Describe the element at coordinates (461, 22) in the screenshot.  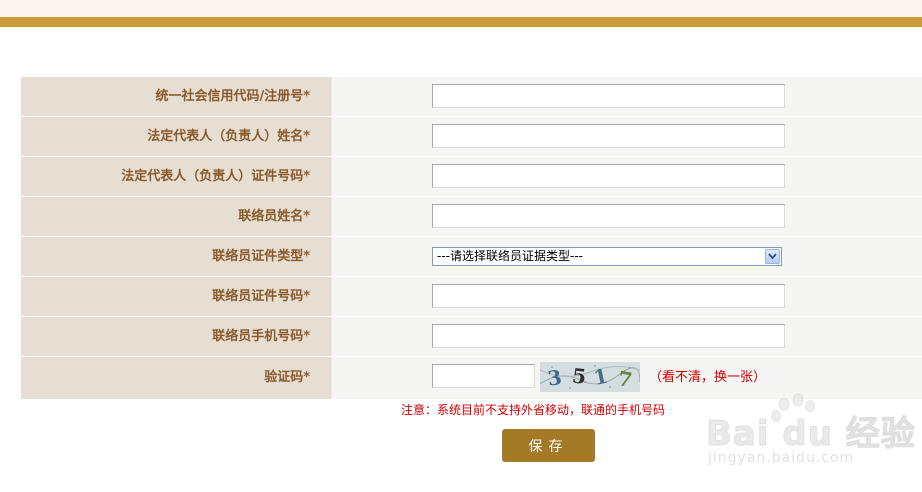
I see `header-bar` at that location.